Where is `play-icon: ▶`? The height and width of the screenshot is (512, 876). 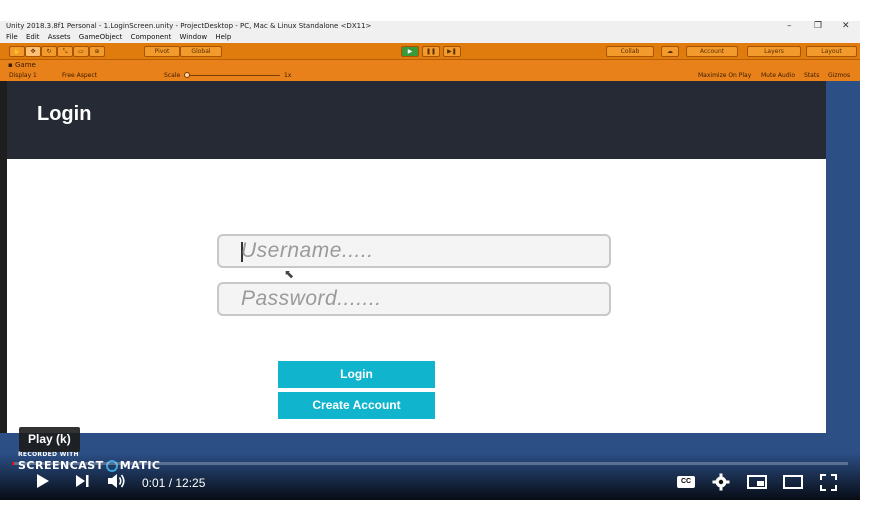 play-icon: ▶ is located at coordinates (410, 51).